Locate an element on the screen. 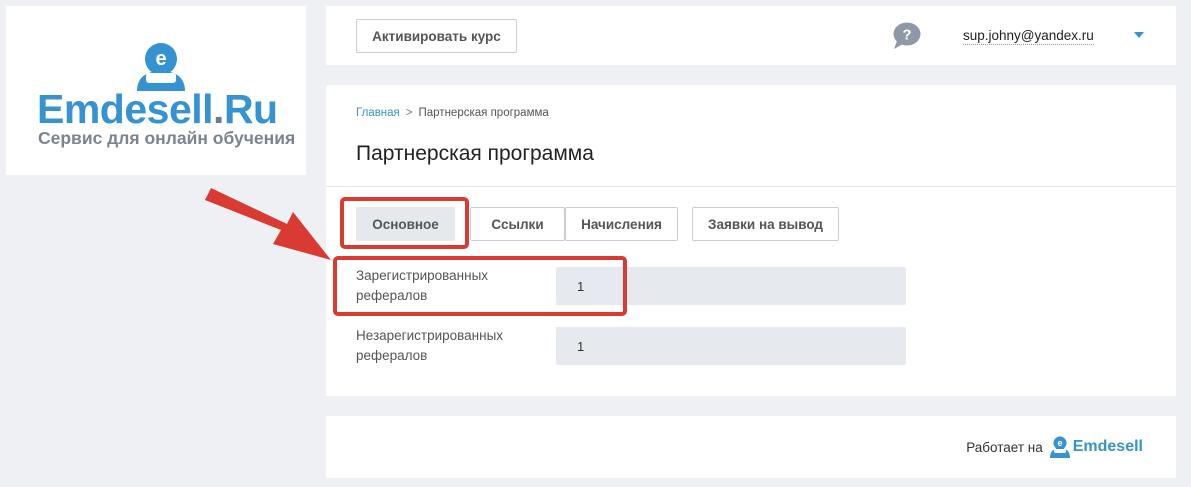 Image resolution: width=1191 pixels, height=487 pixels. user-email-menu: sup.johny@yandex.ru is located at coordinates (1028, 36).